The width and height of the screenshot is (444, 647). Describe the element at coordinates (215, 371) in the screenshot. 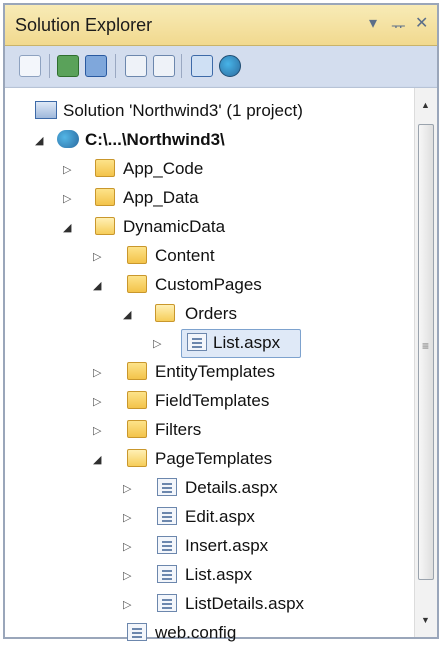

I see `tree-item-label: EntityTemplates` at that location.